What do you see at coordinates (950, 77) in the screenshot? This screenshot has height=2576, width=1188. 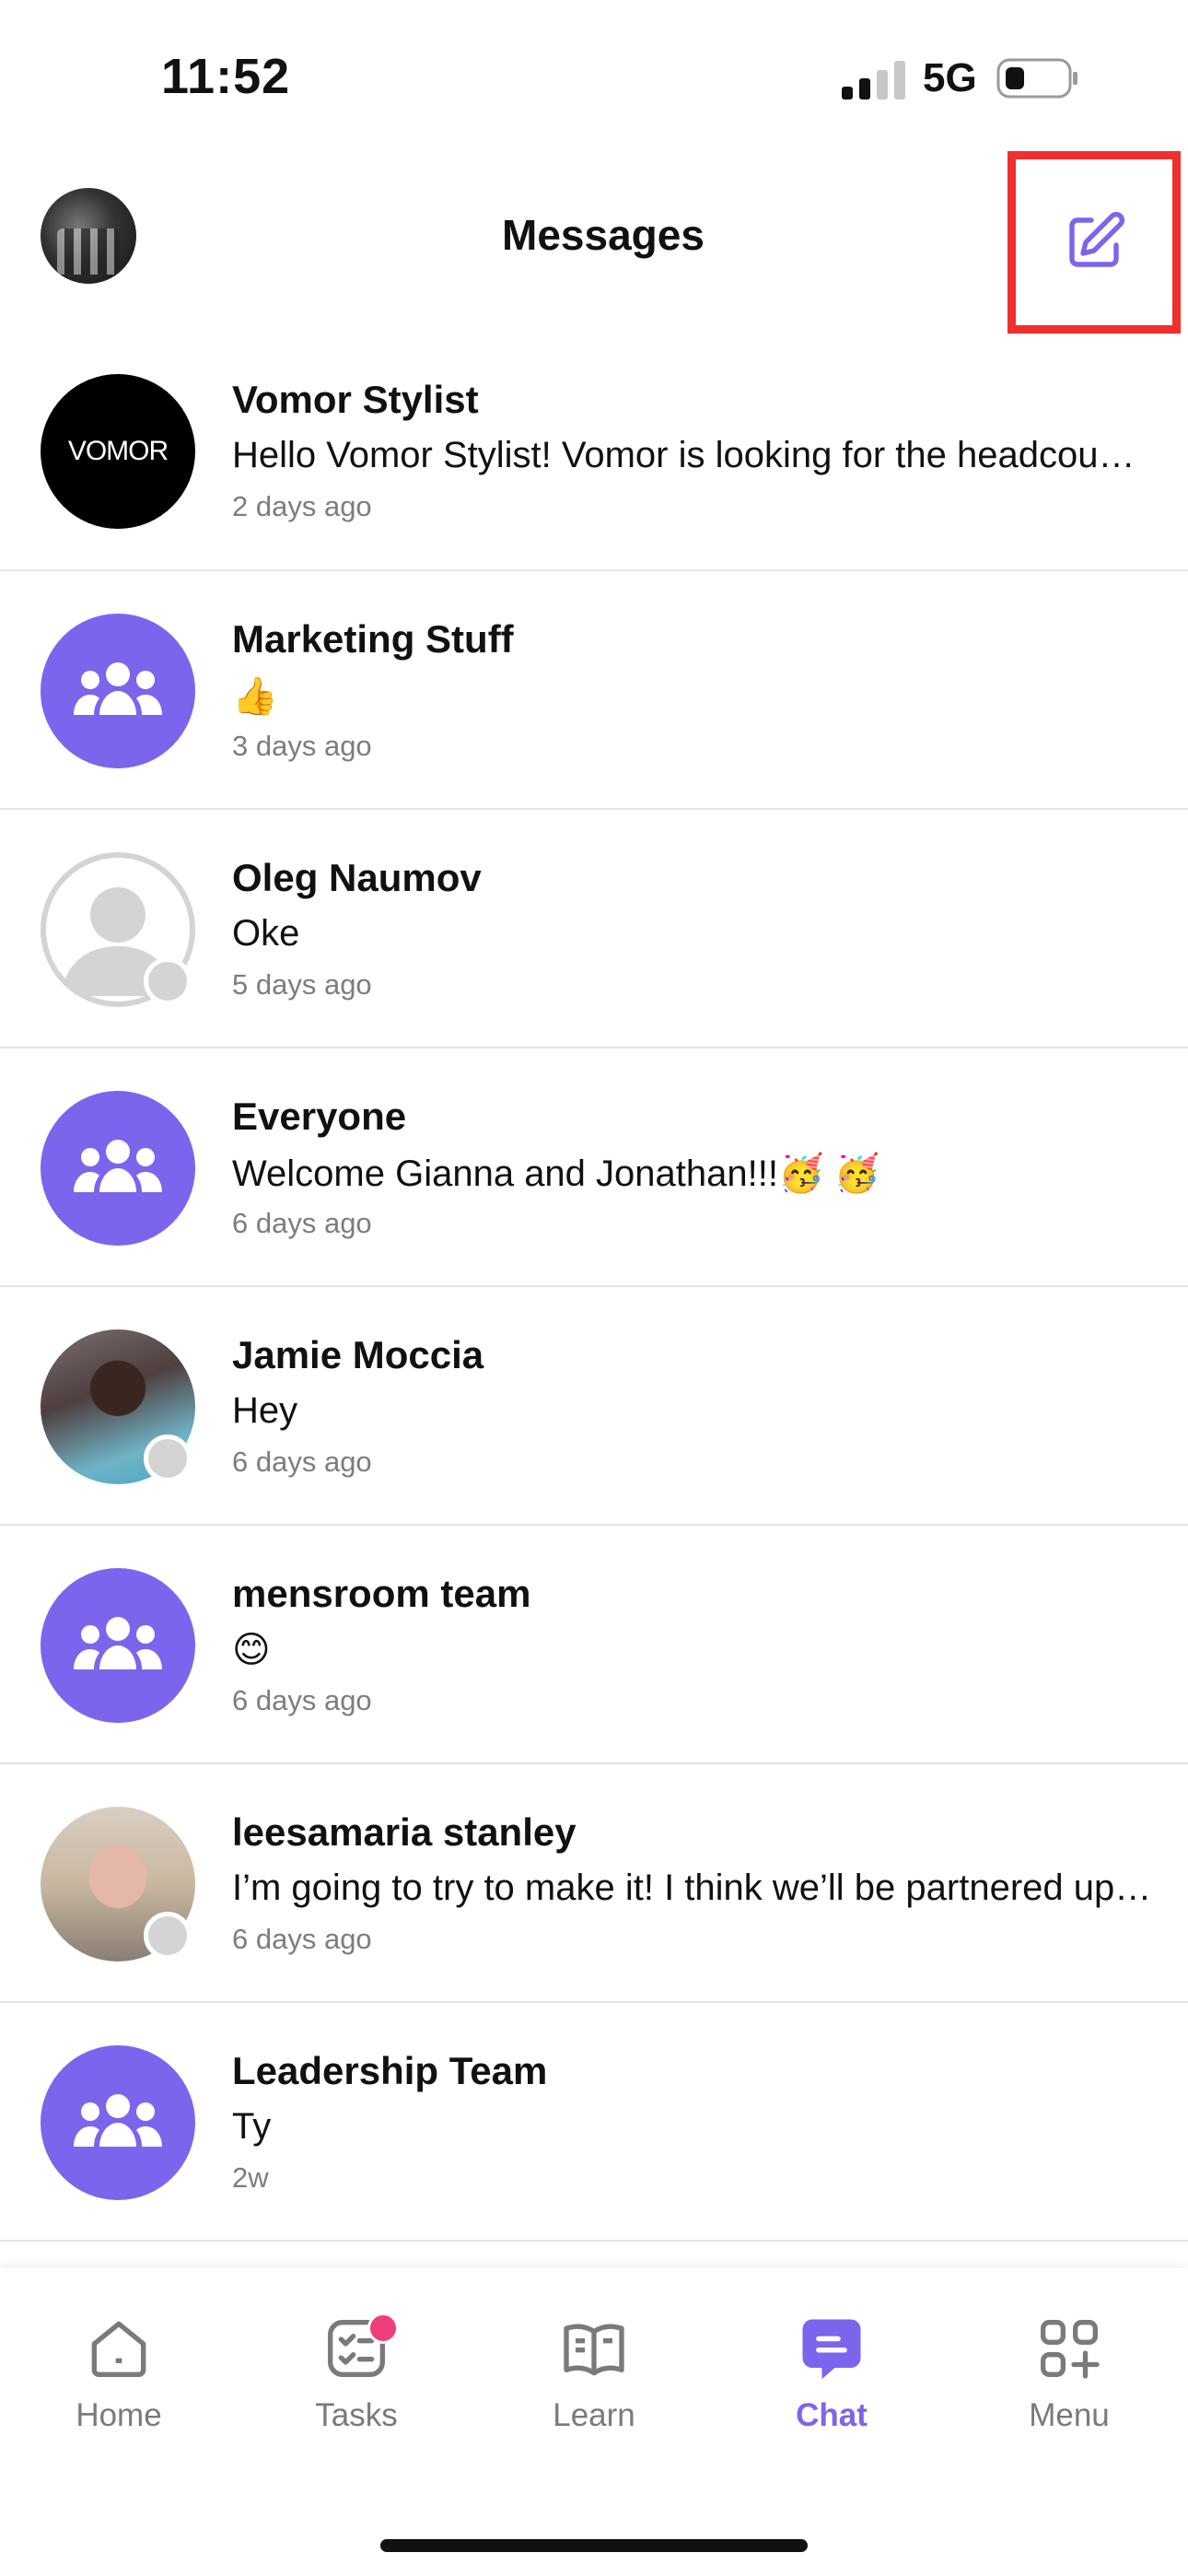 I see `network-label: 5G` at bounding box center [950, 77].